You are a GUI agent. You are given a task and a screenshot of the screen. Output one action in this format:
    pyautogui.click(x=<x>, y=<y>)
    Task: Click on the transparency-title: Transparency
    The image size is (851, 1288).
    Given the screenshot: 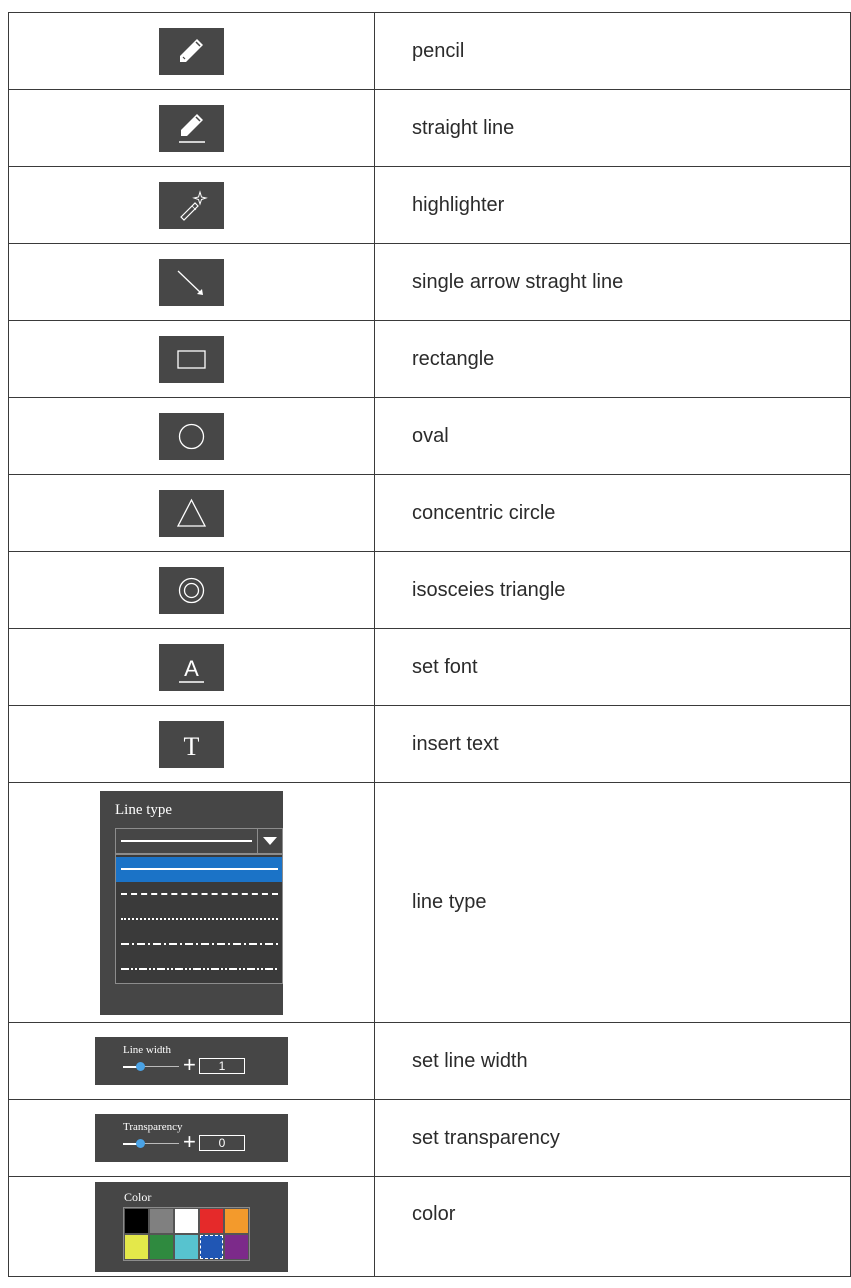 What is the action you would take?
    pyautogui.click(x=153, y=1127)
    